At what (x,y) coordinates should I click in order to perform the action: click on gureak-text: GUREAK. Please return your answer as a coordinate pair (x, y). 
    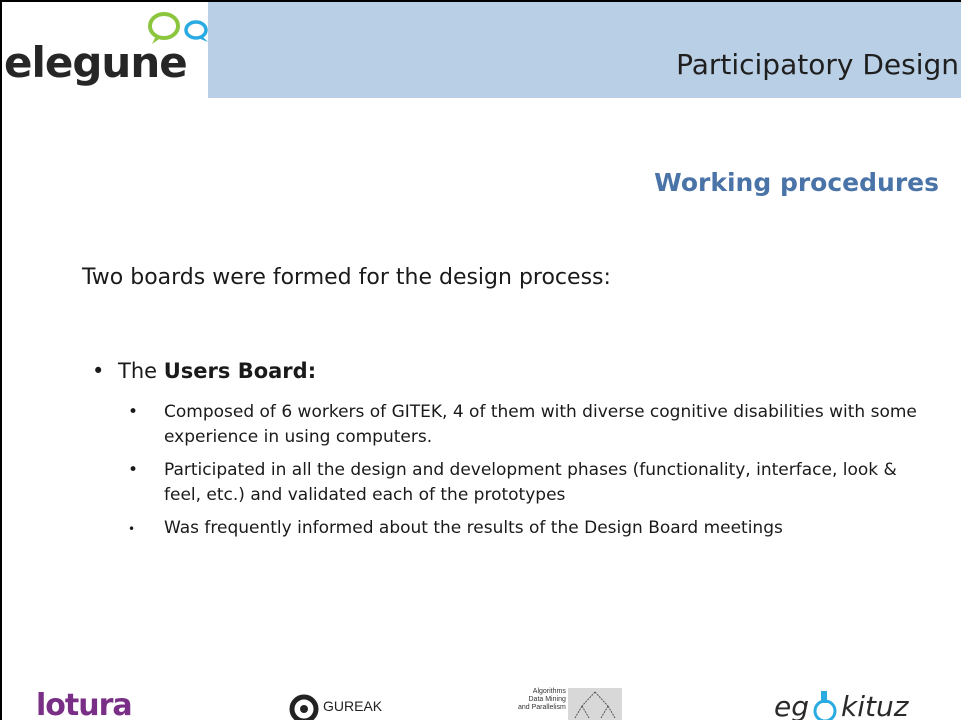
    Looking at the image, I should click on (353, 706).